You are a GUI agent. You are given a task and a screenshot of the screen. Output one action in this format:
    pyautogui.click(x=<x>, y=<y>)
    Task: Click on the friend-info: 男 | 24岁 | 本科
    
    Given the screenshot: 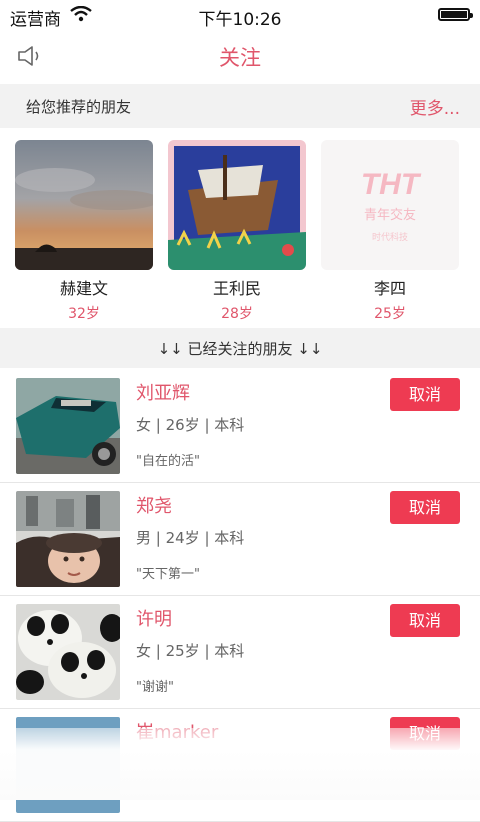 What is the action you would take?
    pyautogui.click(x=190, y=538)
    